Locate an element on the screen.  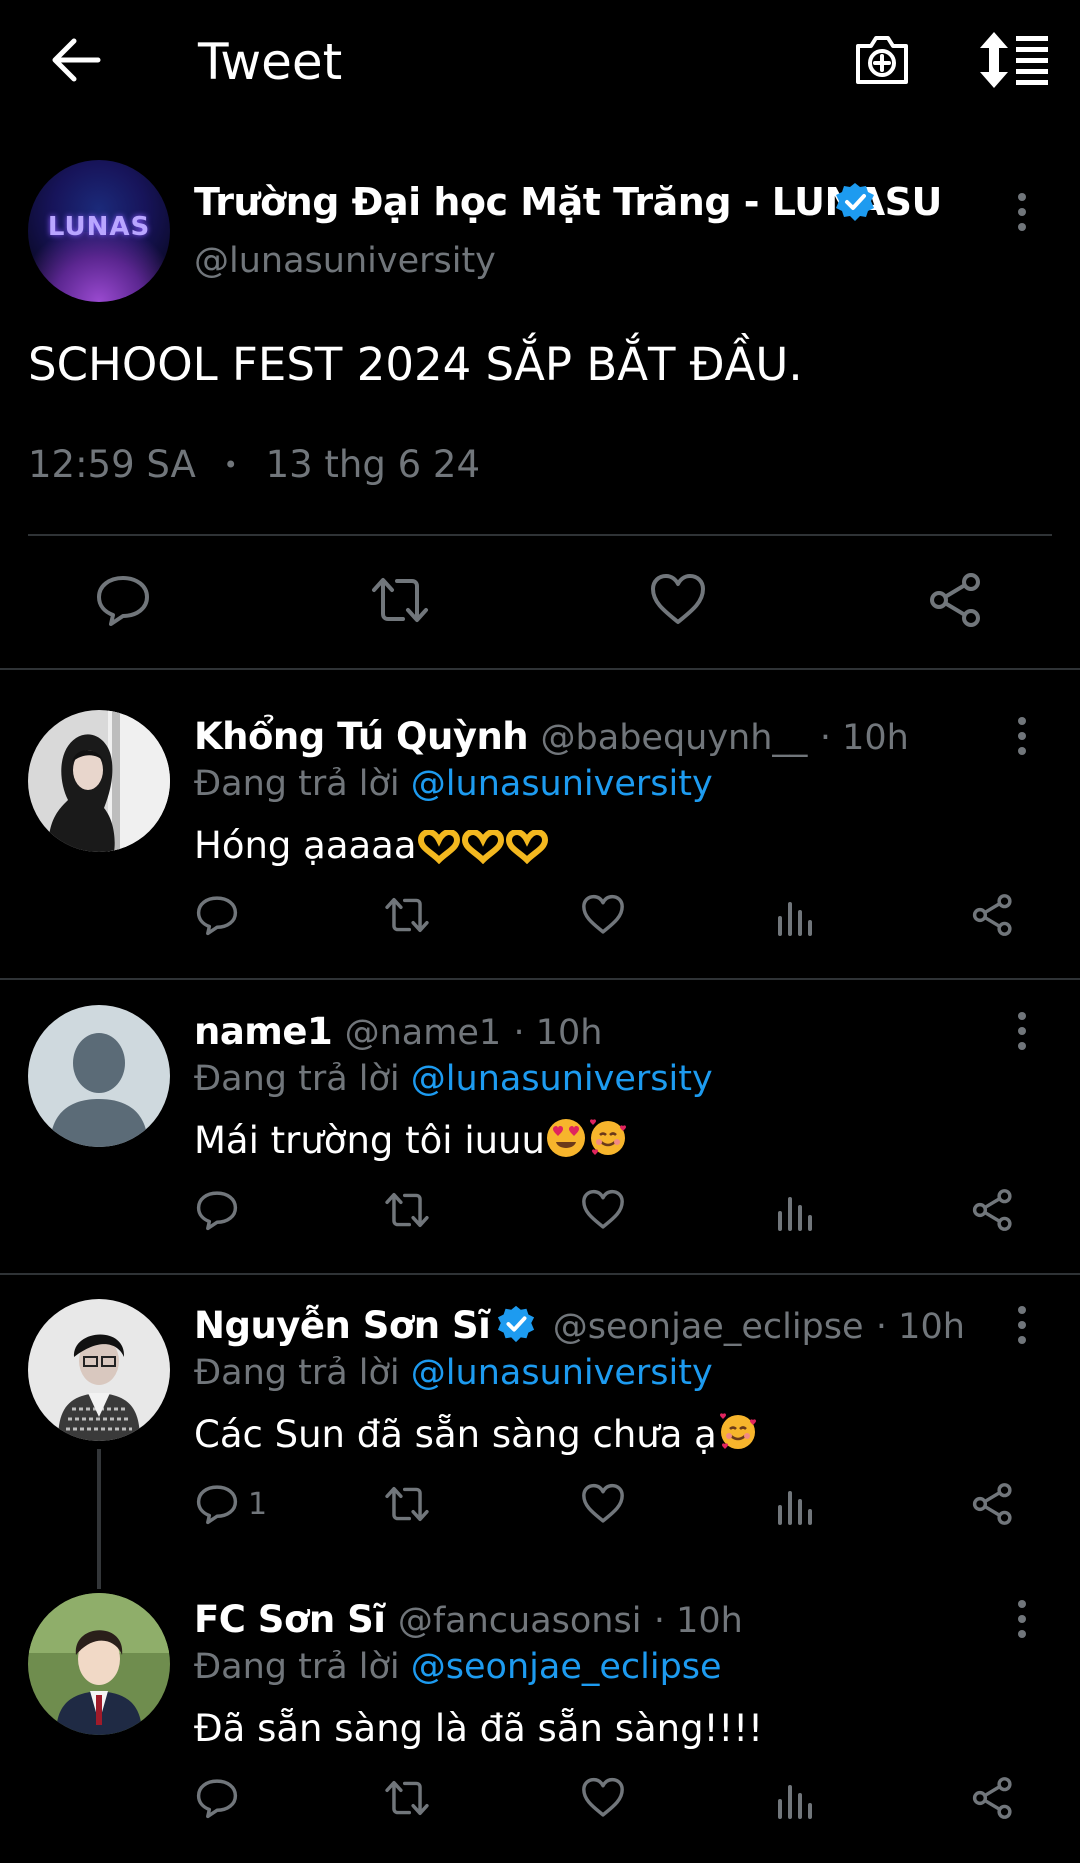
reply-author-name: Khổng Tú Quỳnh is located at coordinates (361, 736).